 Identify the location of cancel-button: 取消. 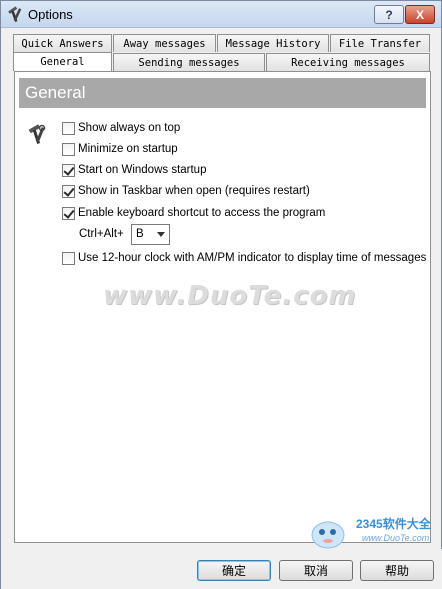
(316, 570).